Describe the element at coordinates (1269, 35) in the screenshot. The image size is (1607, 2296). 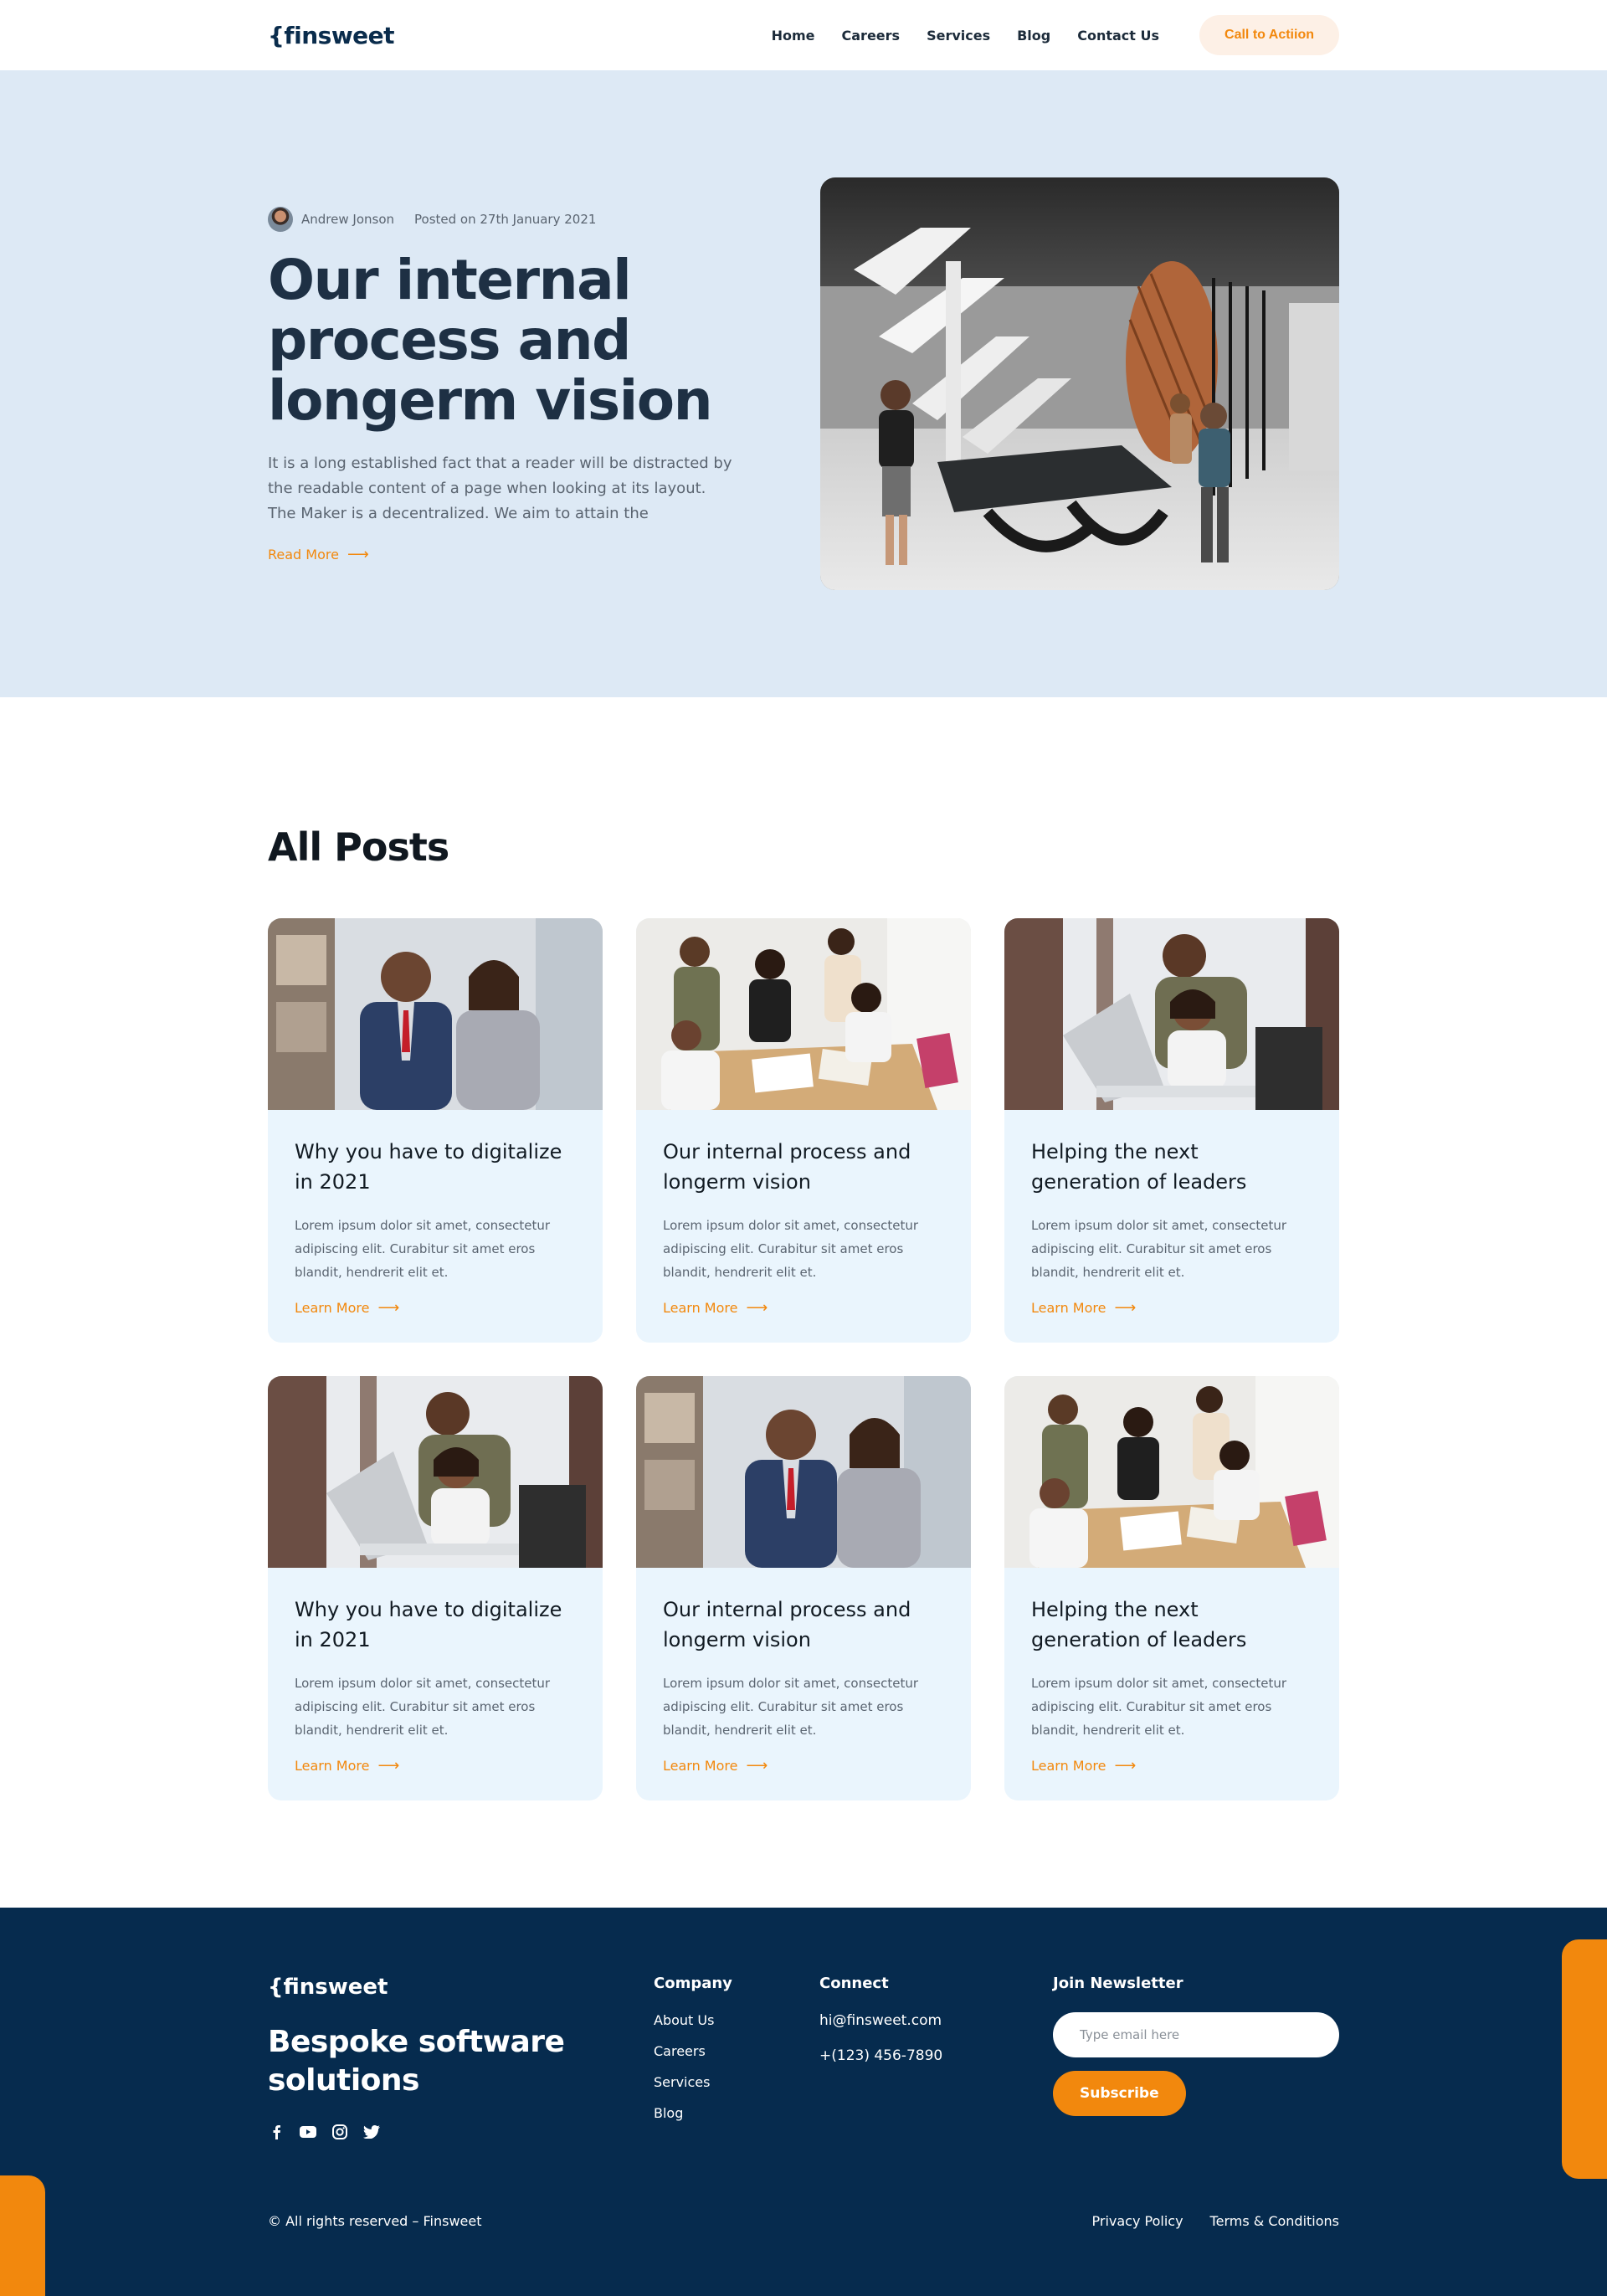
I see `cta-button: Call to Actiion` at that location.